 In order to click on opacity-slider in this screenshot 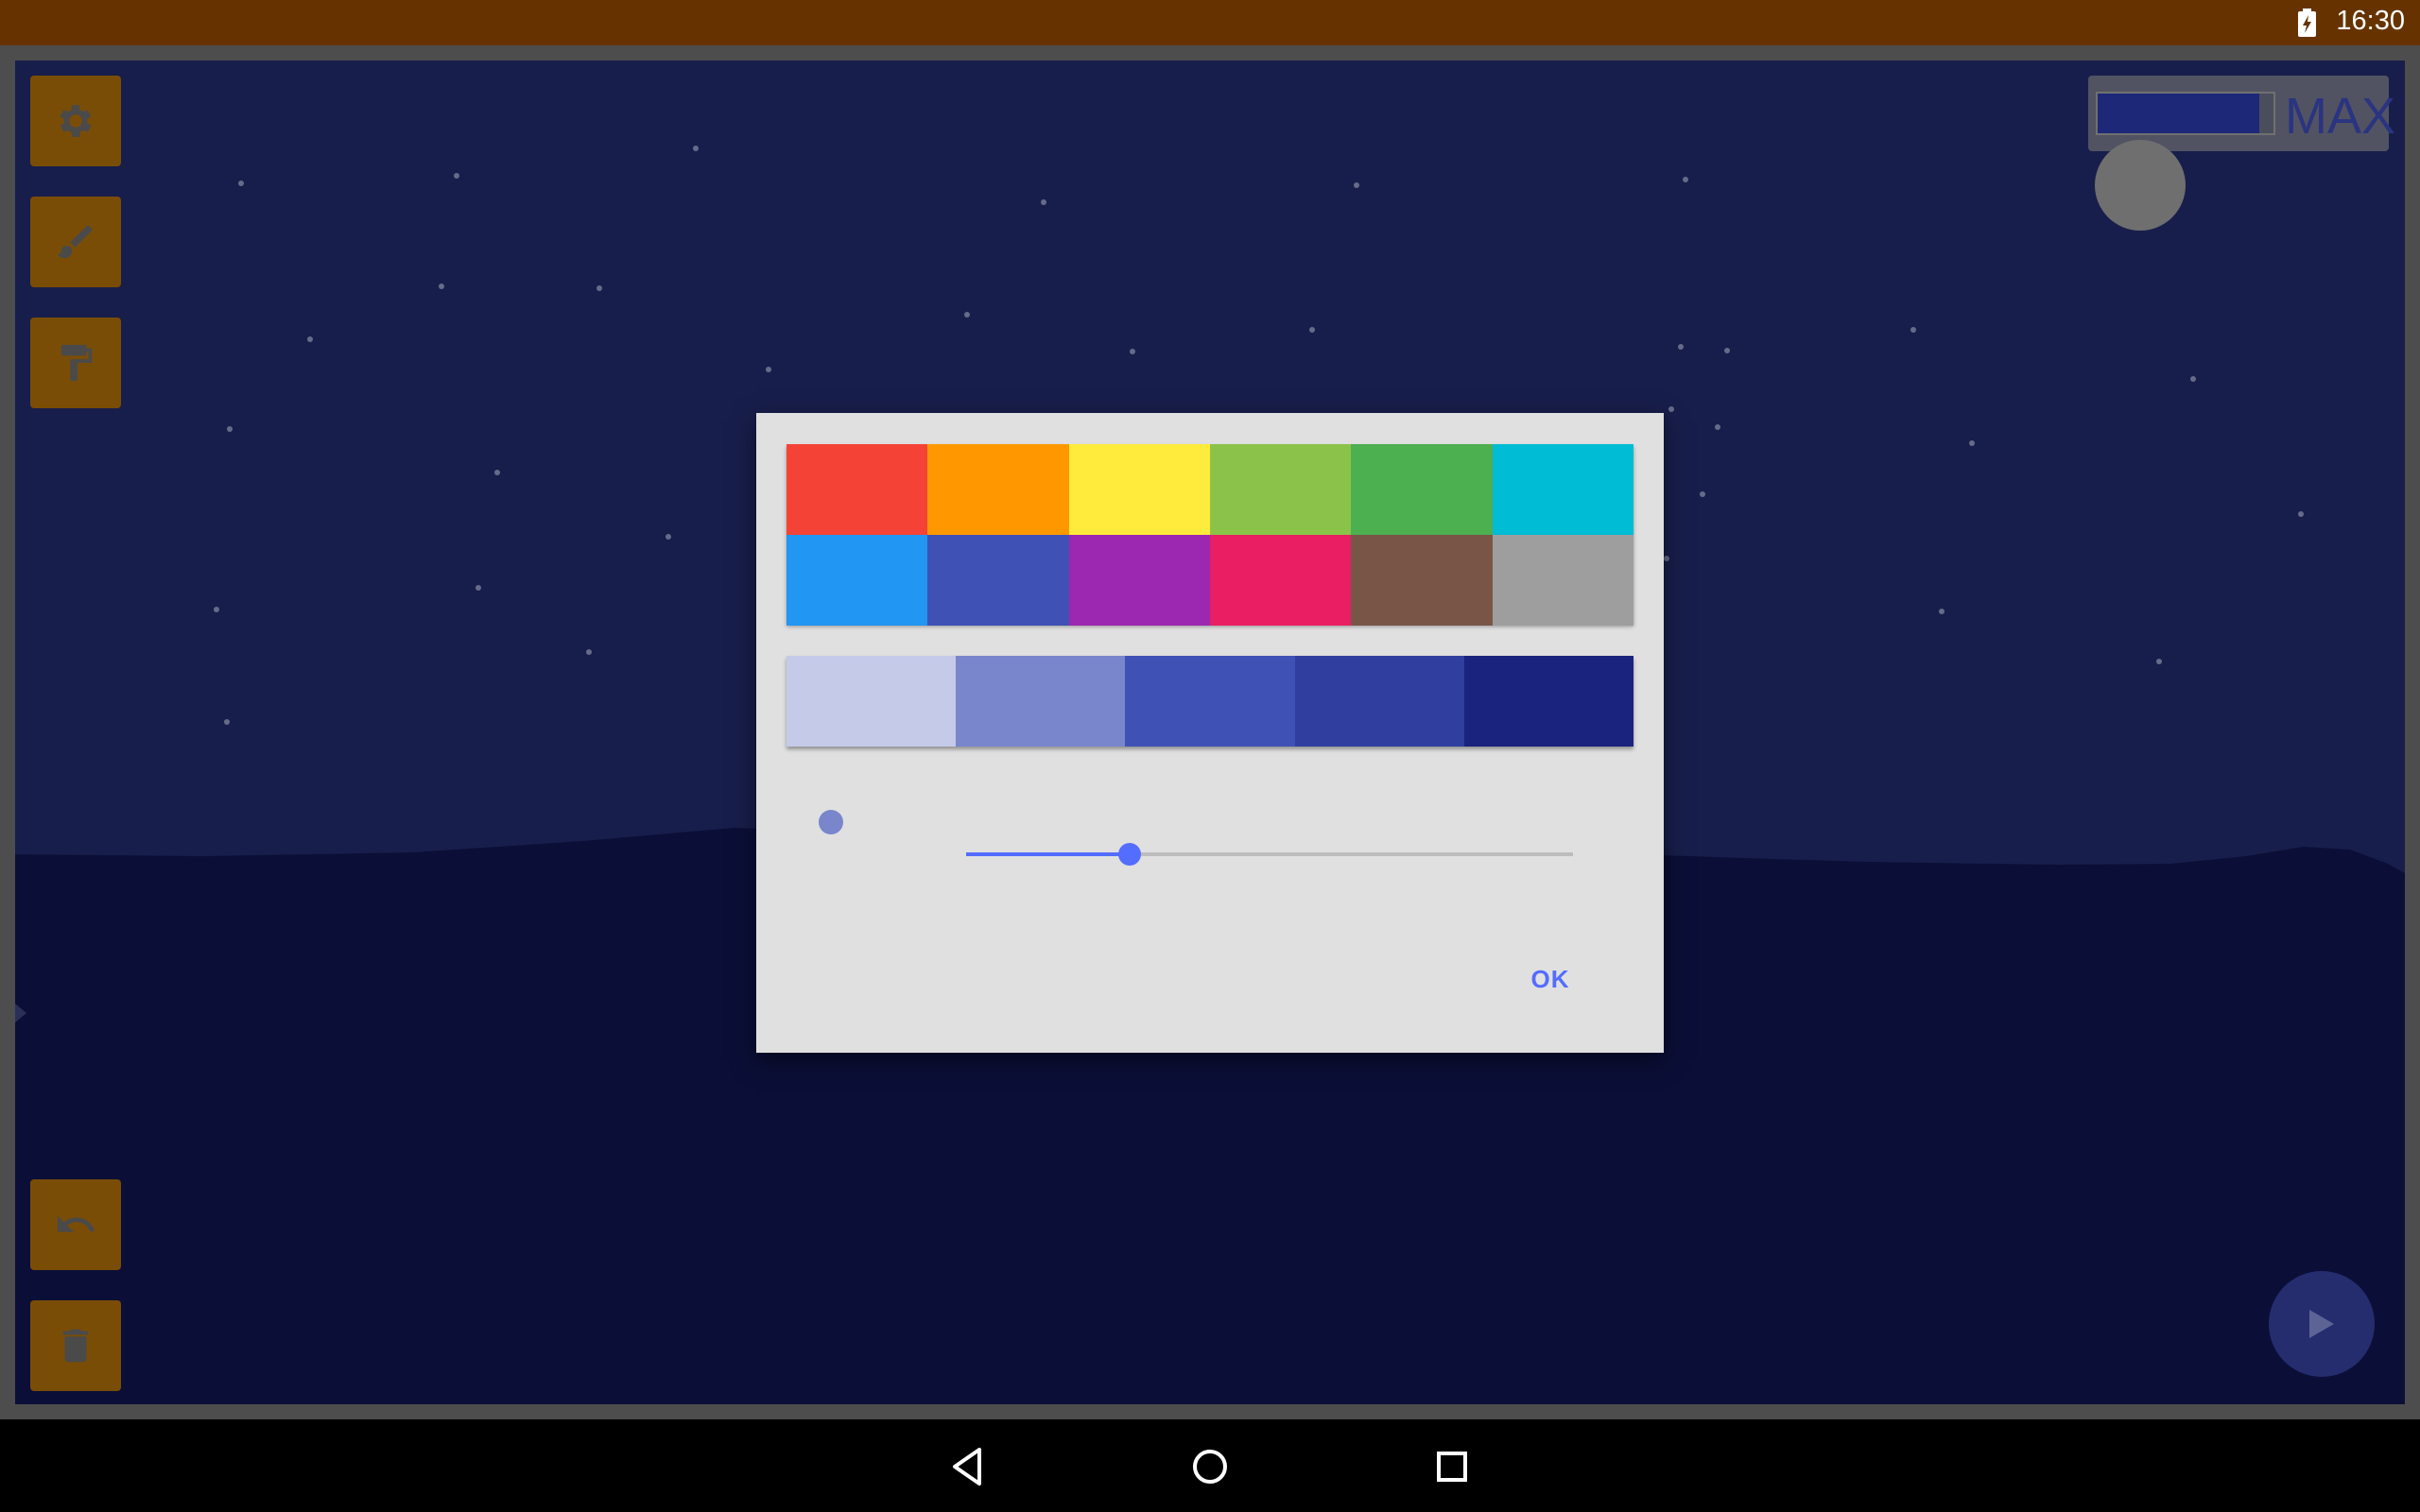, I will do `click(1269, 854)`.